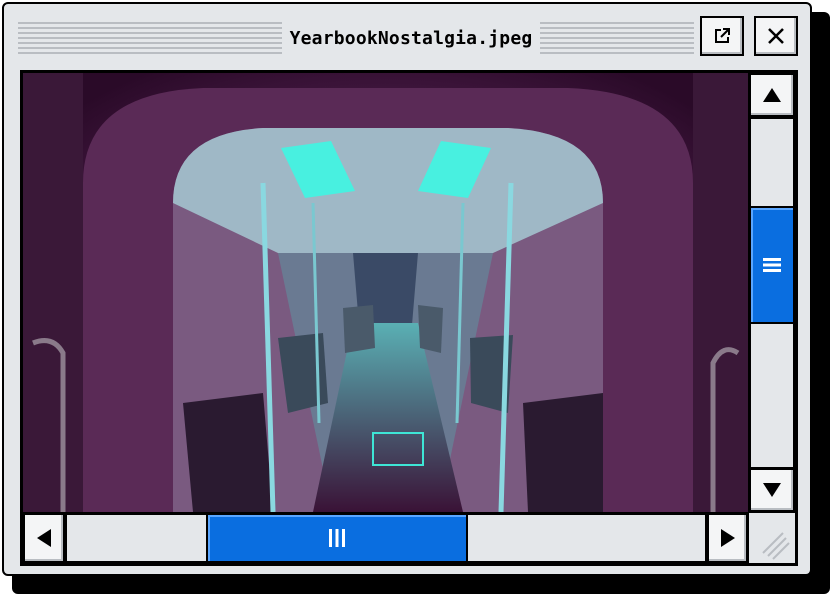 This screenshot has width=832, height=596. I want to click on scroll-up-button, so click(772, 95).